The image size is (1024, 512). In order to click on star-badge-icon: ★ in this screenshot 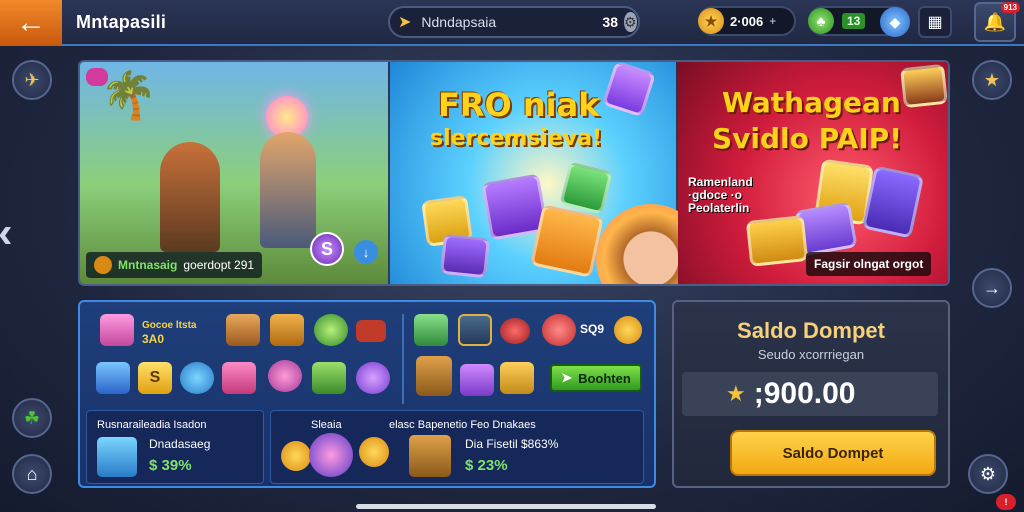, I will do `click(992, 79)`.